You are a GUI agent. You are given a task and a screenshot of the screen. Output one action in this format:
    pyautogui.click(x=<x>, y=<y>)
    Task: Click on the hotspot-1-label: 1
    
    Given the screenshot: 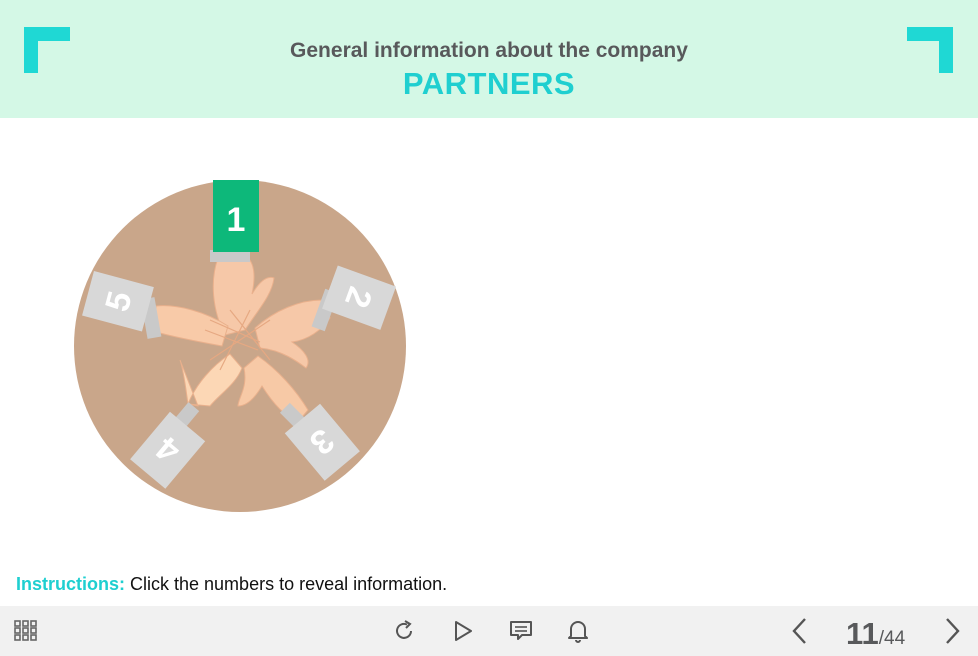 What is the action you would take?
    pyautogui.click(x=236, y=220)
    